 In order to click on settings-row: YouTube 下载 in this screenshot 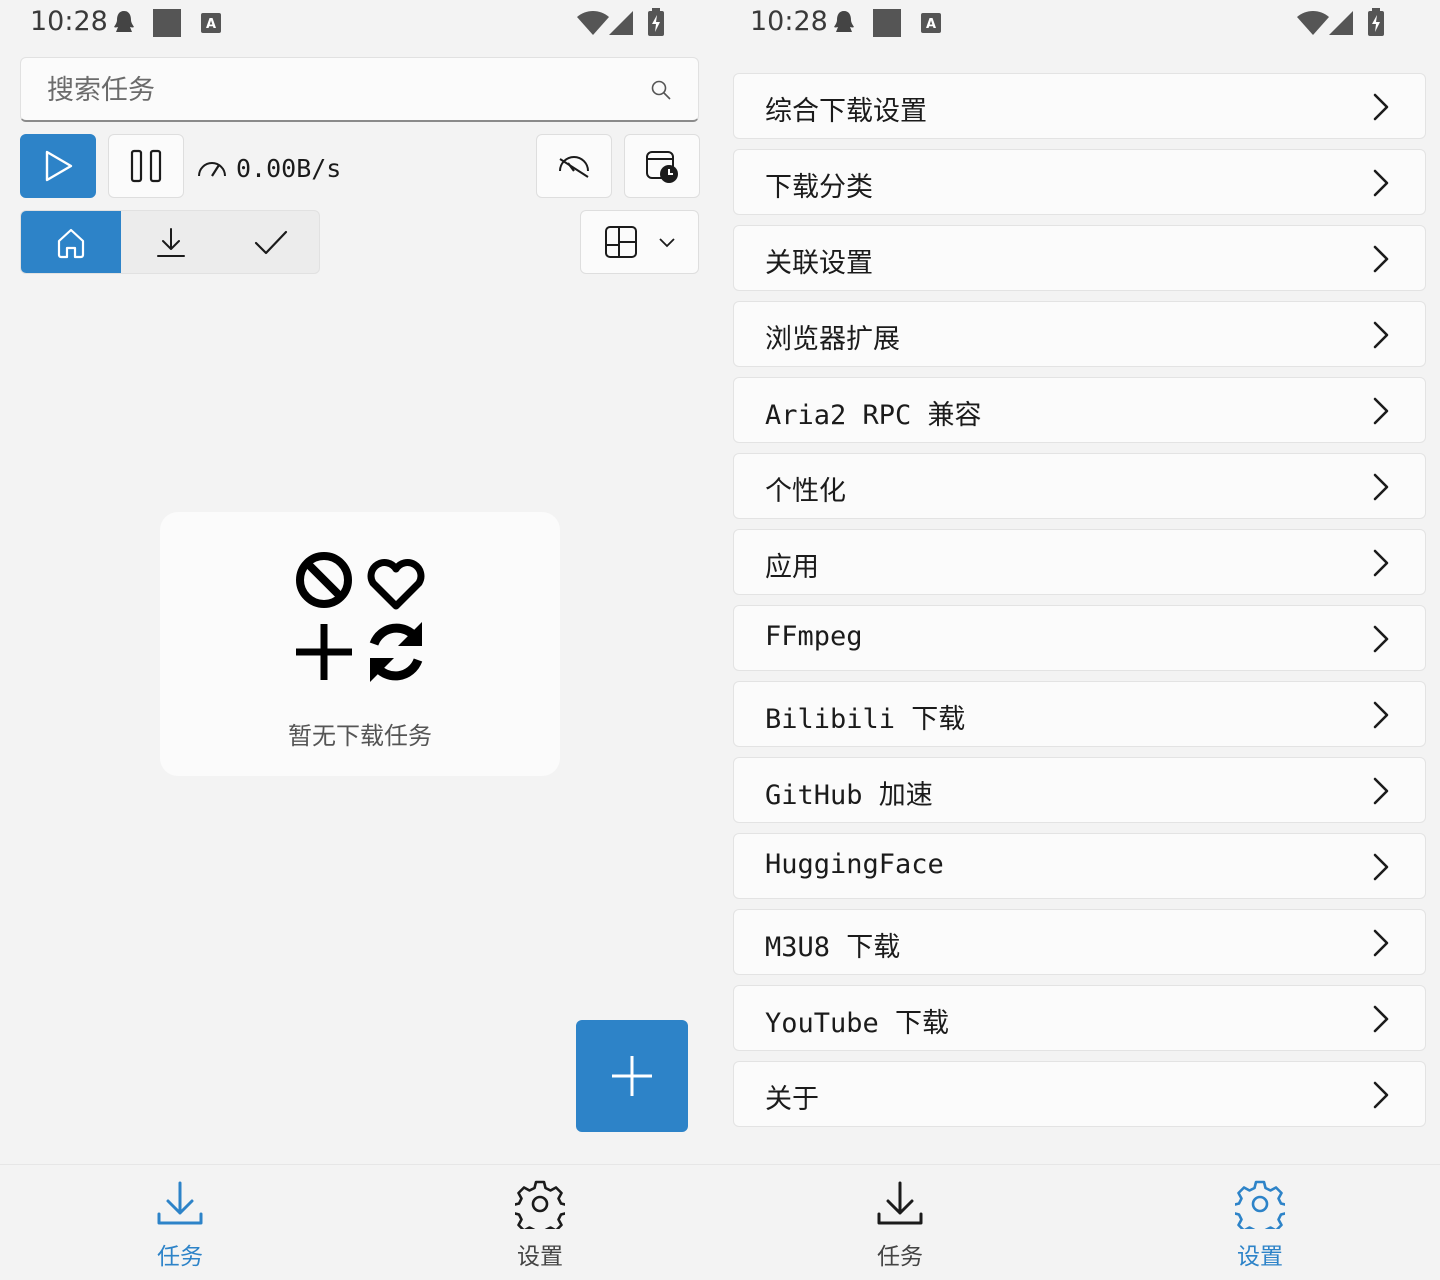, I will do `click(1079, 1018)`.